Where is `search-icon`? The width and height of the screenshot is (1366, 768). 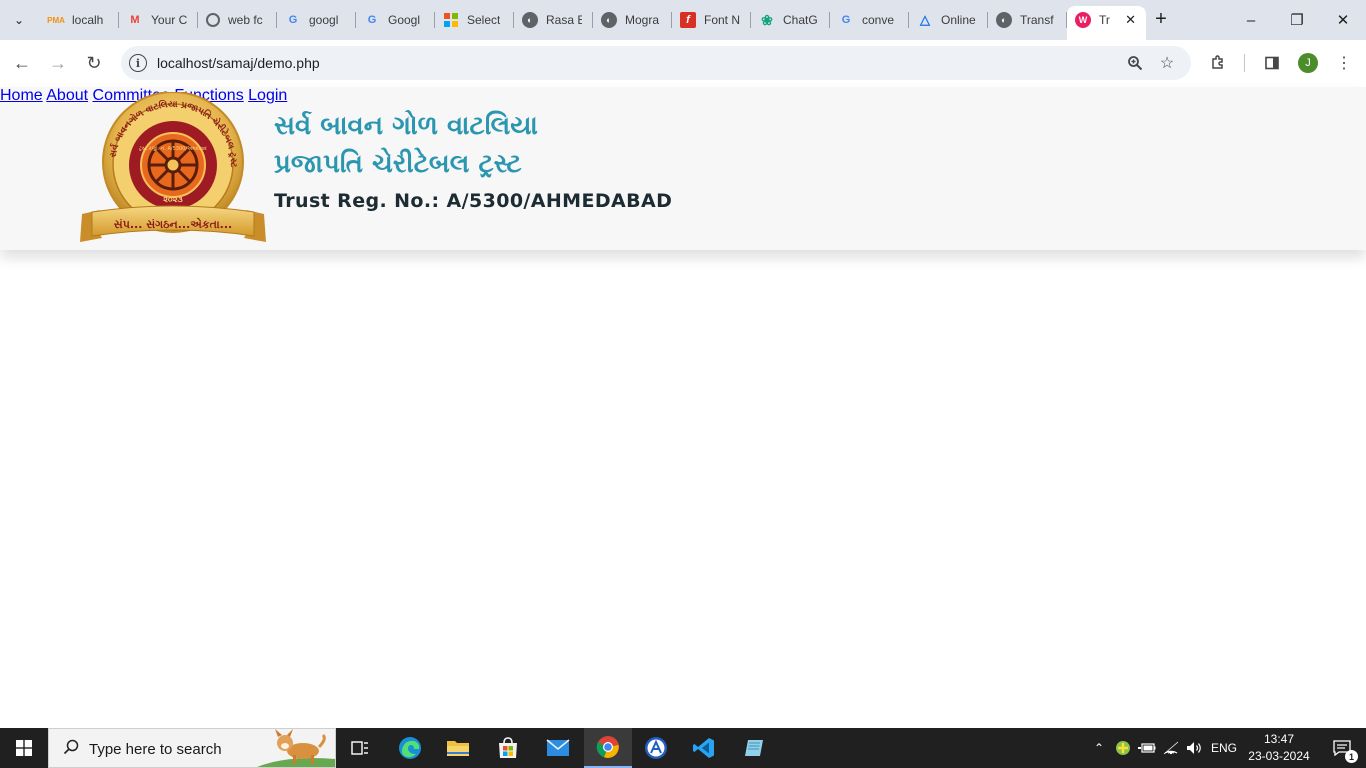
search-icon is located at coordinates (71, 749).